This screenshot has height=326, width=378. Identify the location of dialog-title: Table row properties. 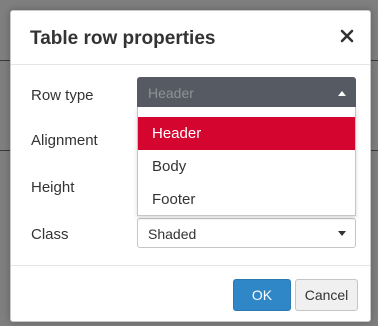
(123, 38).